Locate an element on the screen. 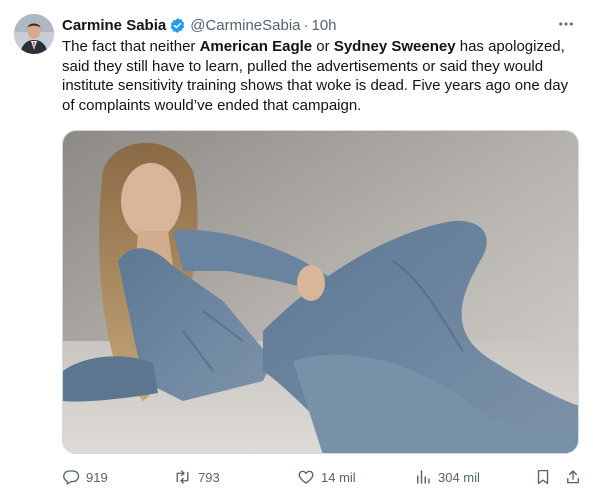 The height and width of the screenshot is (496, 593). share-button is located at coordinates (573, 477).